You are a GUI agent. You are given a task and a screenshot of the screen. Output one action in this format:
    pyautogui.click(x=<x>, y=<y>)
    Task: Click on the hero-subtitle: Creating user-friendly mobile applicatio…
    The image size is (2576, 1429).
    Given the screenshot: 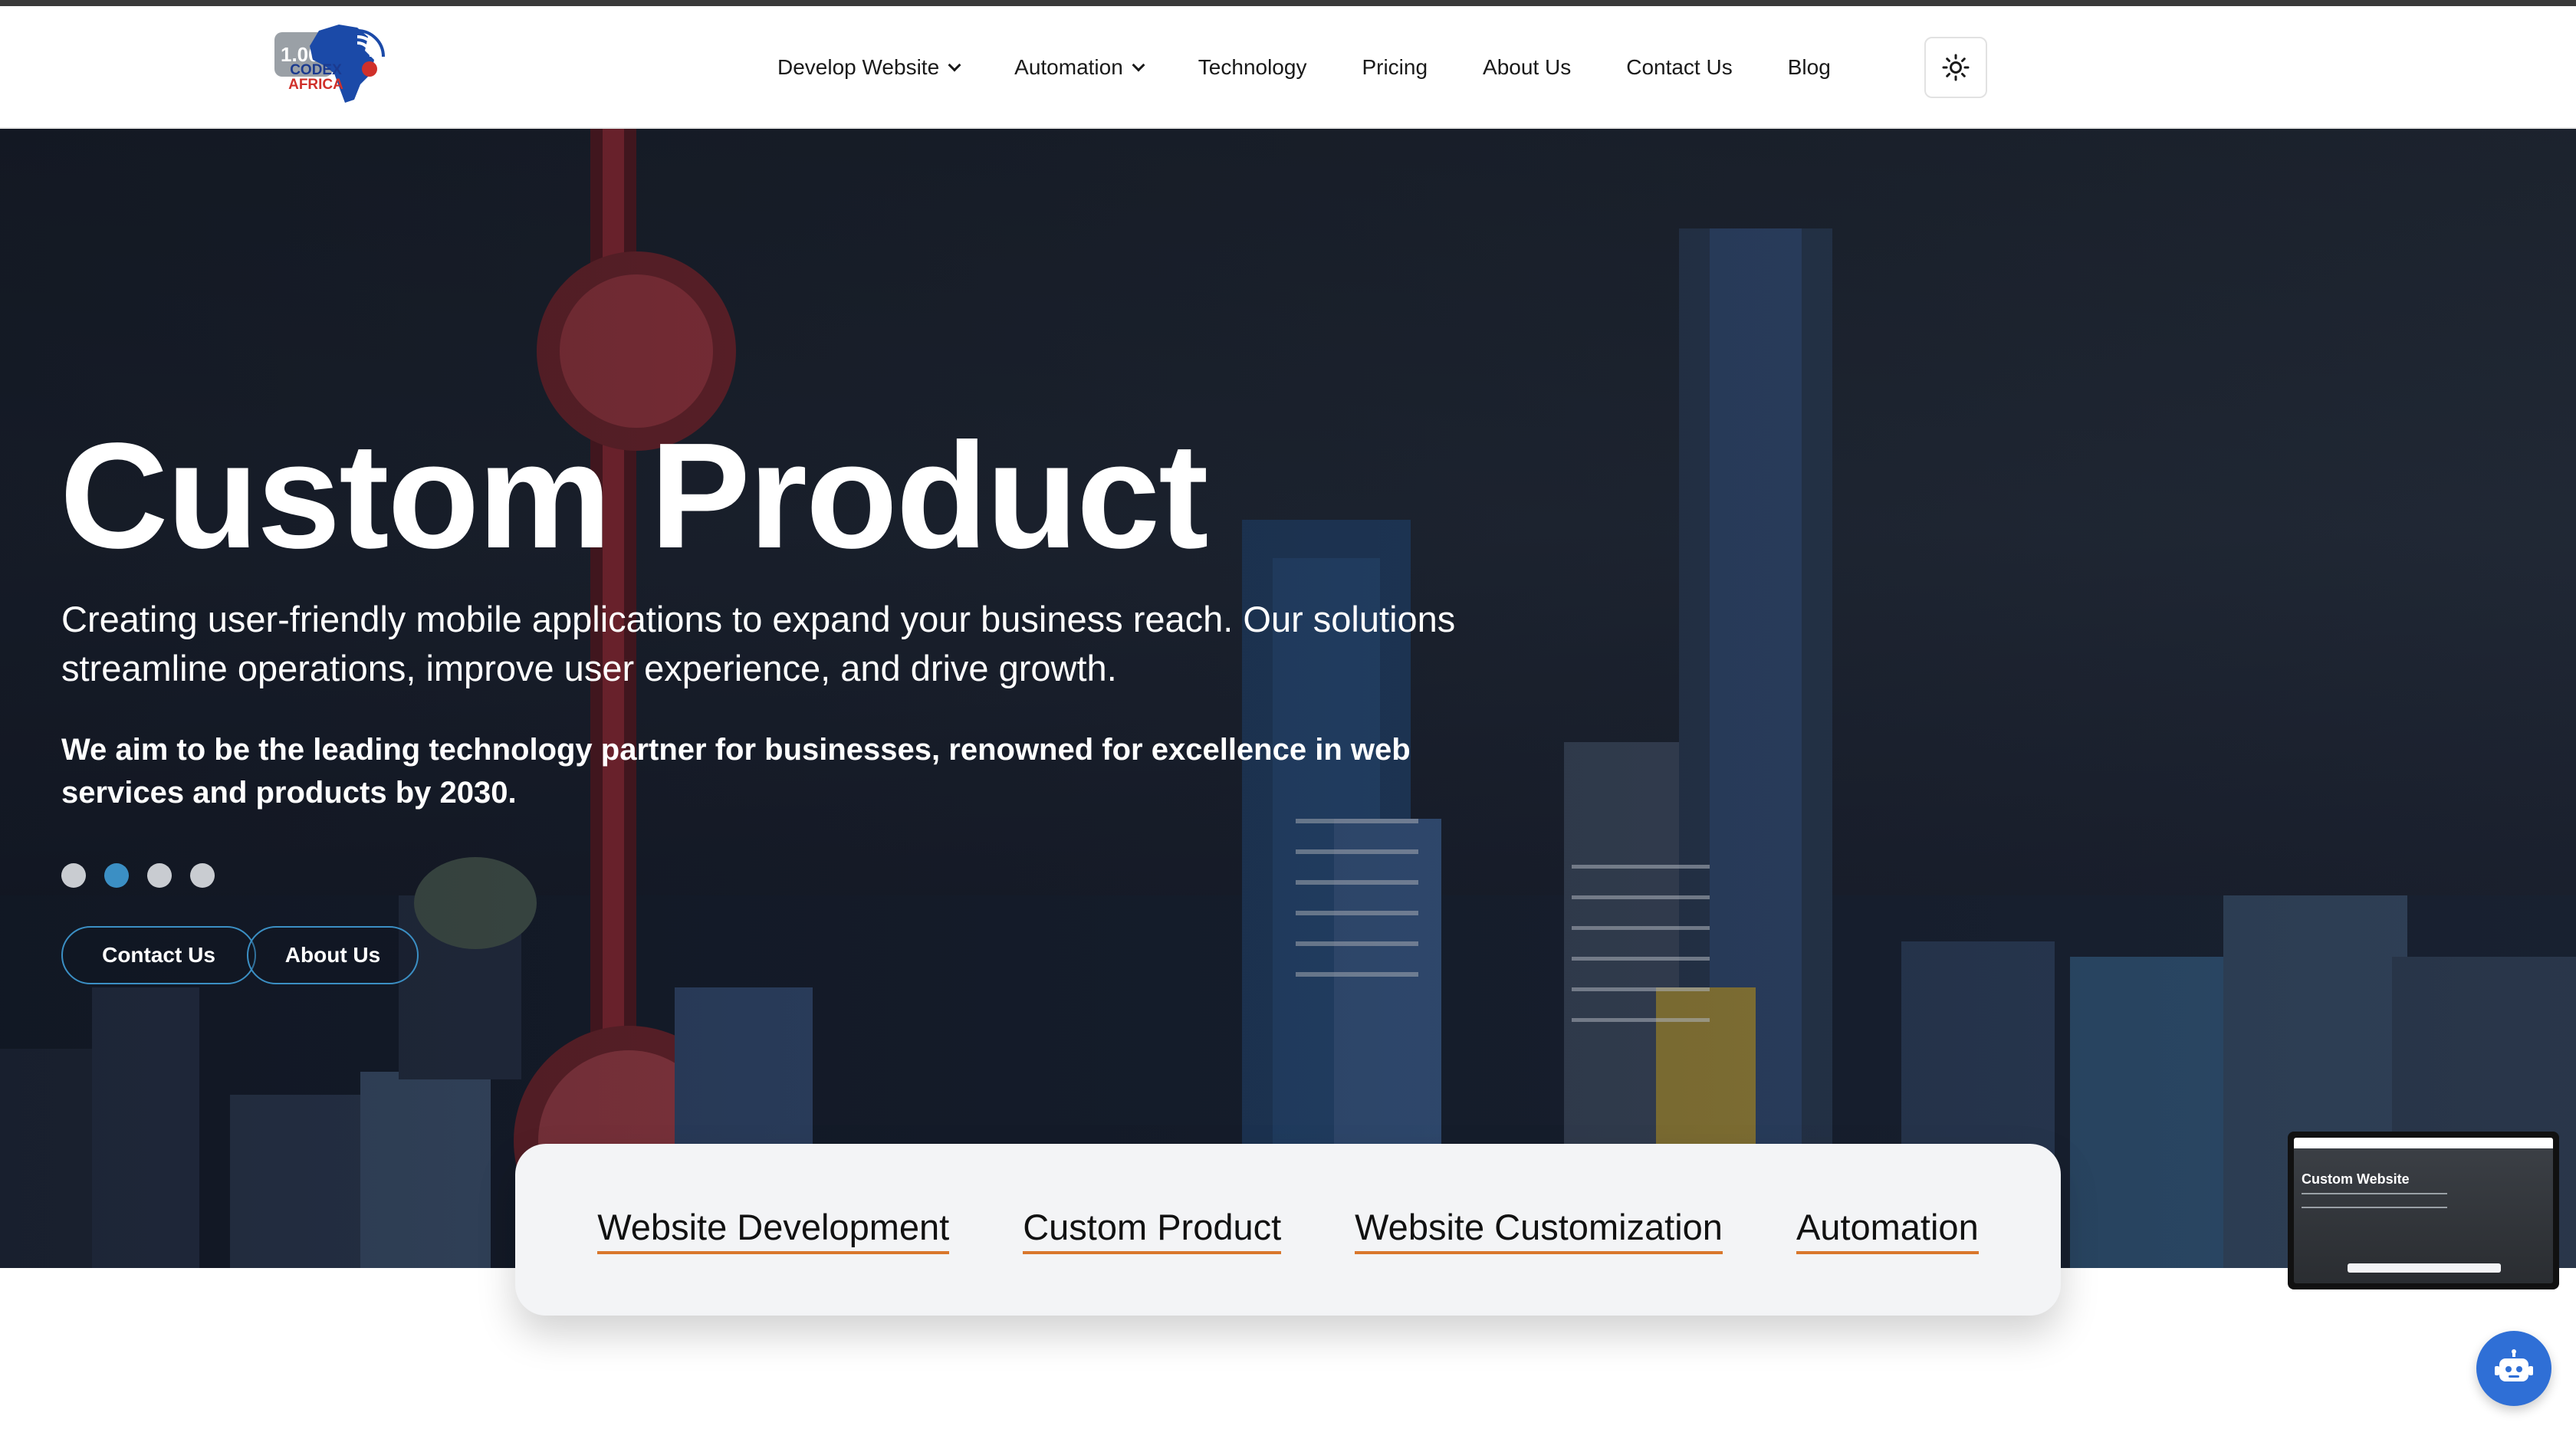 What is the action you would take?
    pyautogui.click(x=758, y=643)
    